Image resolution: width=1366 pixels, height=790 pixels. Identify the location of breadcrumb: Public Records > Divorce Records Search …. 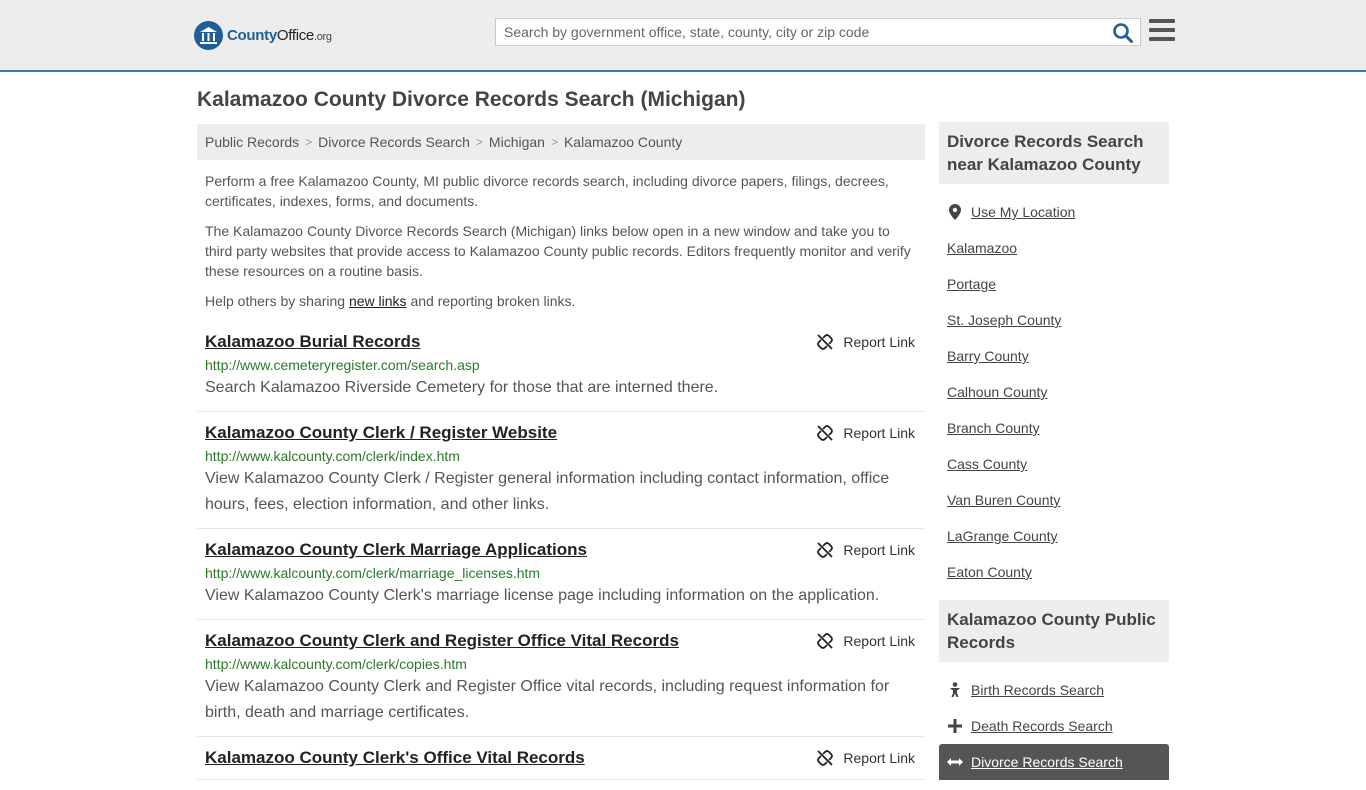
(561, 142).